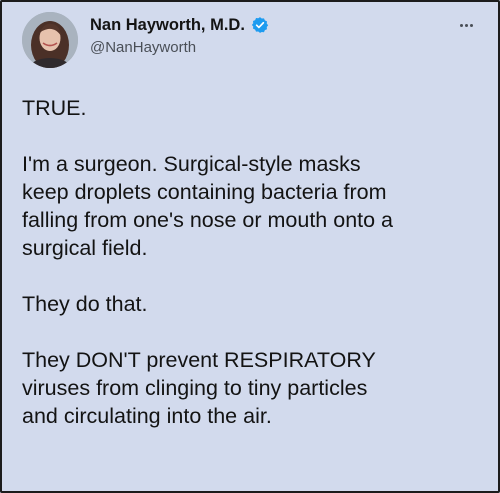  What do you see at coordinates (264, 47) in the screenshot?
I see `author-handle: @NanHayworth` at bounding box center [264, 47].